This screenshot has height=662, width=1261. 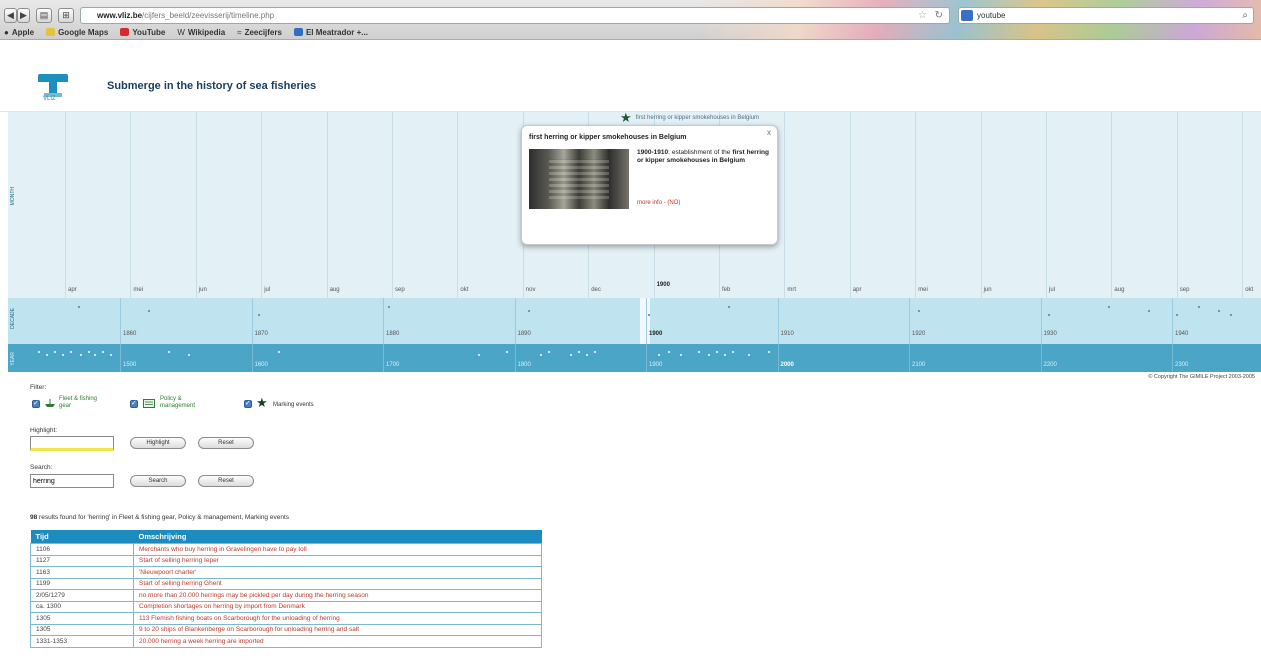 I want to click on highlight-input, so click(x=72, y=443).